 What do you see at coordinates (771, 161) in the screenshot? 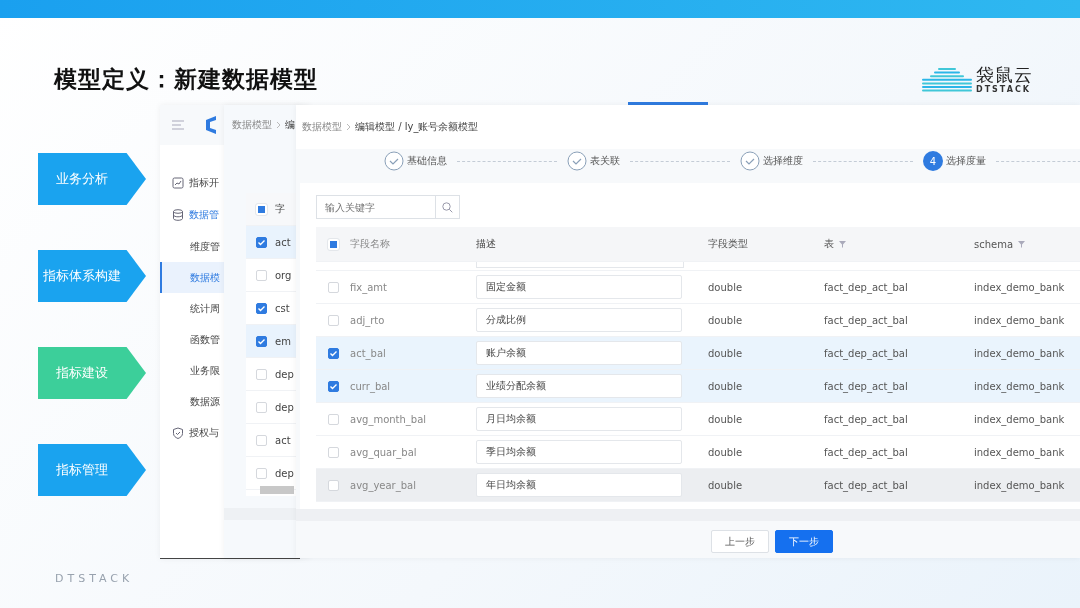
I see `wizard-step: 选择维度` at bounding box center [771, 161].